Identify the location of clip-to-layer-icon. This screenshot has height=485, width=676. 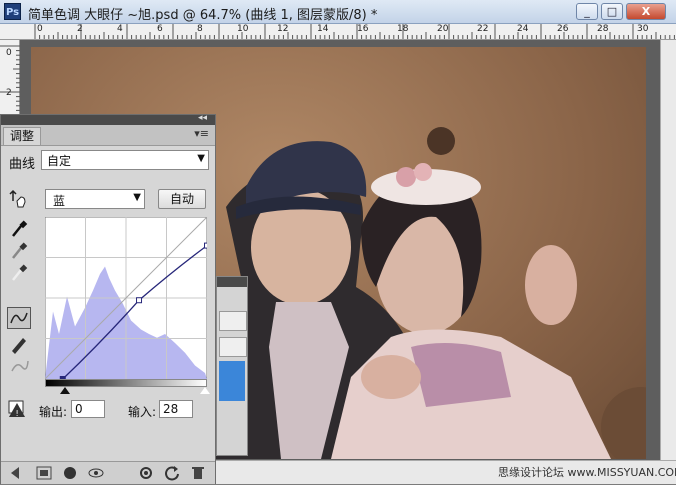
(70, 473).